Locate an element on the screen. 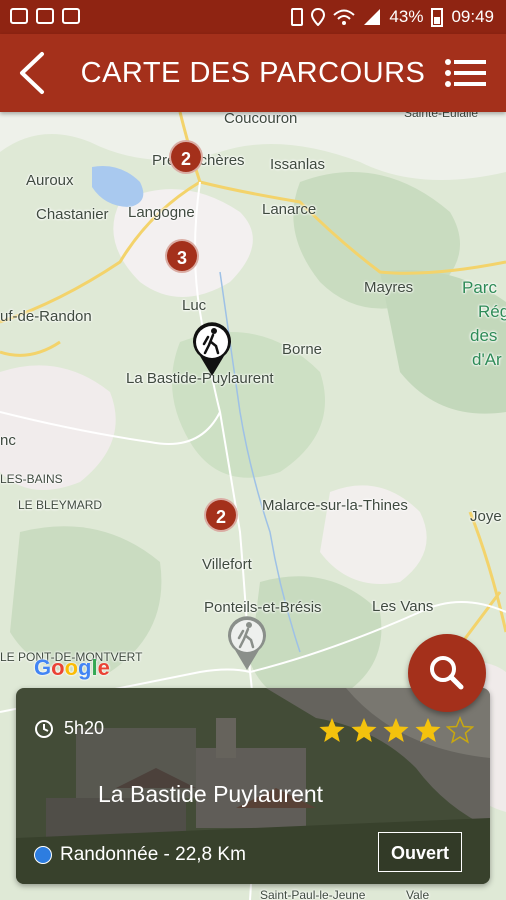 This screenshot has width=506, height=900. open-button: Ouvert is located at coordinates (420, 852).